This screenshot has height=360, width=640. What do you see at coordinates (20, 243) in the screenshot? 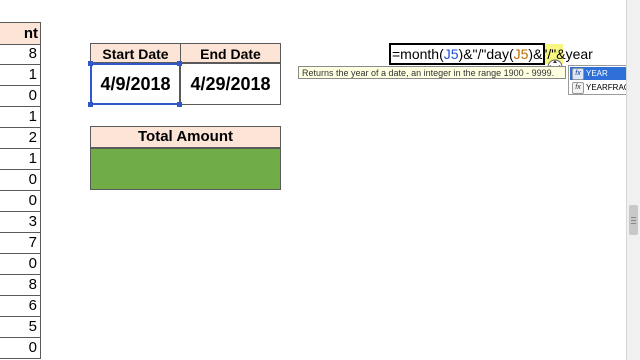
I see `amount-cell: 7` at bounding box center [20, 243].